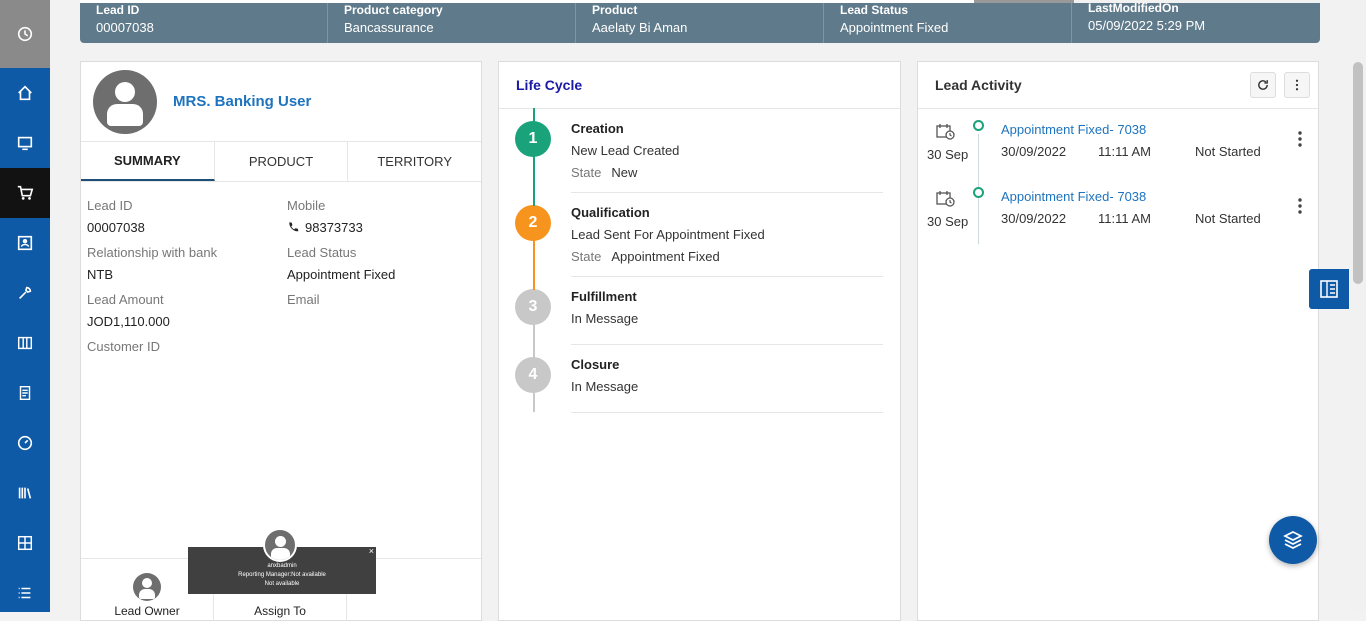 The width and height of the screenshot is (1366, 621). Describe the element at coordinates (948, 154) in the screenshot. I see `activity-date: 30 Sep` at that location.